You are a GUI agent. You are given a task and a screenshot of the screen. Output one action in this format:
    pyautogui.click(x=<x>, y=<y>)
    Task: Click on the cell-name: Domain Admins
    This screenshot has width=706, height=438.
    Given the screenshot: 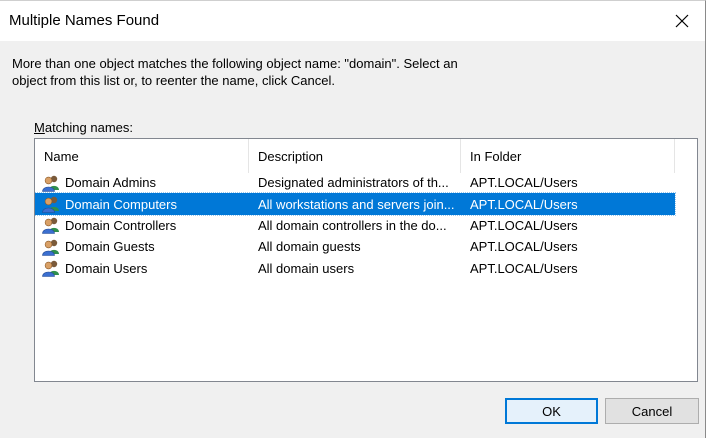 What is the action you would take?
    pyautogui.click(x=142, y=183)
    